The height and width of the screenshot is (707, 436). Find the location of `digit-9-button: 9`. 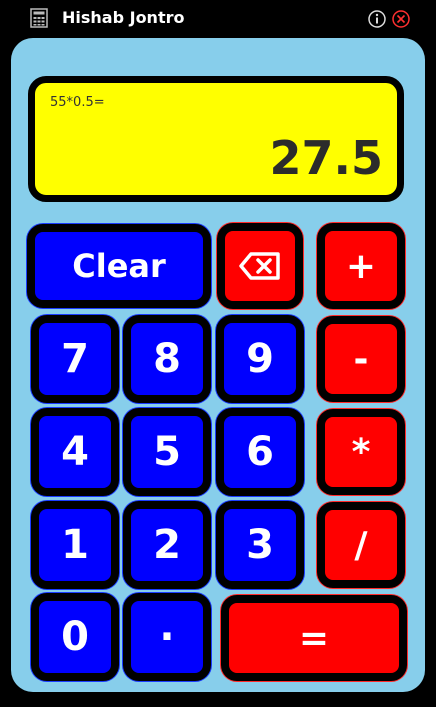

digit-9-button: 9 is located at coordinates (260, 359).